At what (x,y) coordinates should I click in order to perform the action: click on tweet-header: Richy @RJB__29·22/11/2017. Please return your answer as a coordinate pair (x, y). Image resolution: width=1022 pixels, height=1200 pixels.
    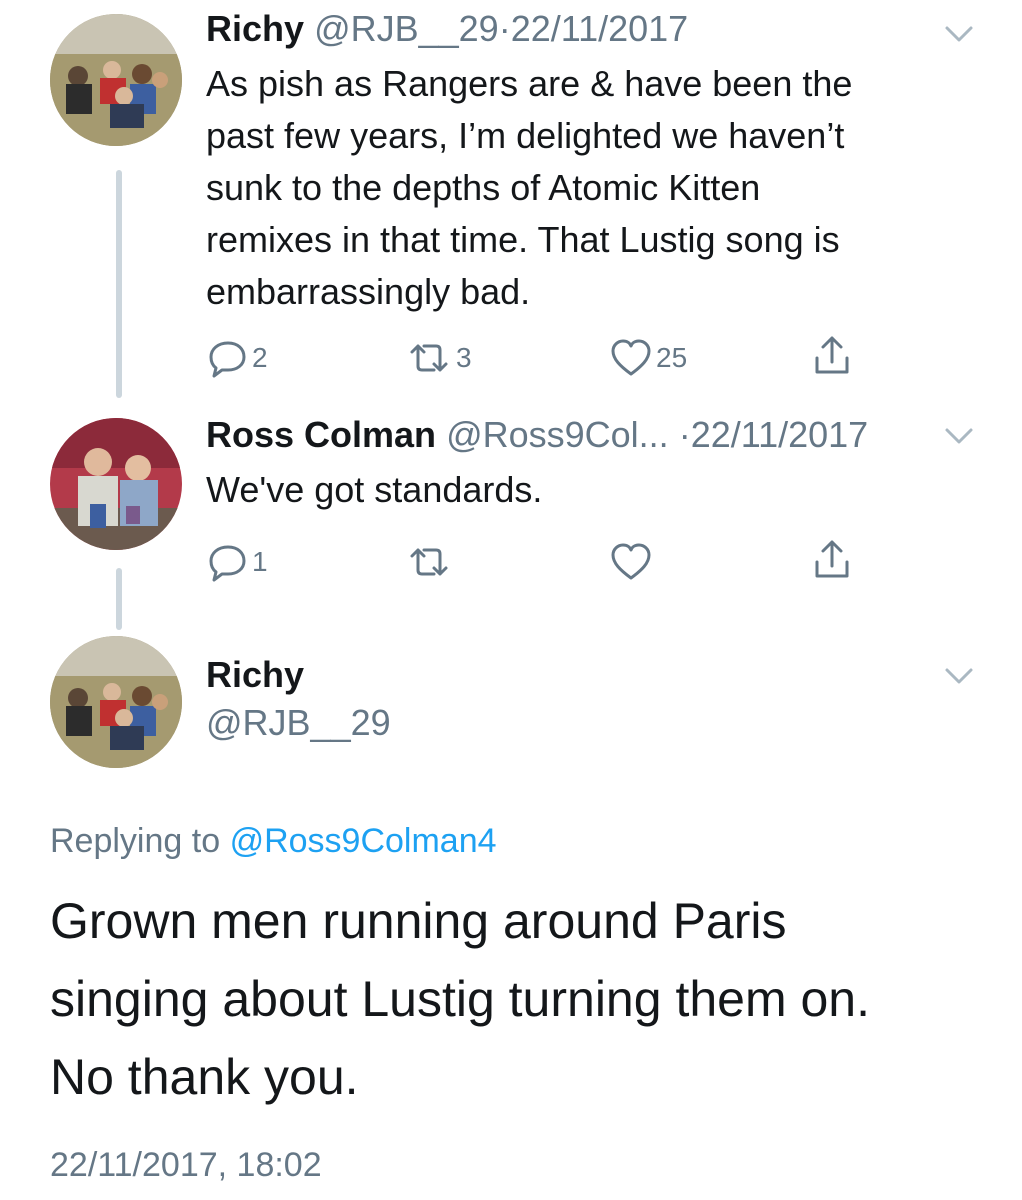
    Looking at the image, I should click on (447, 29).